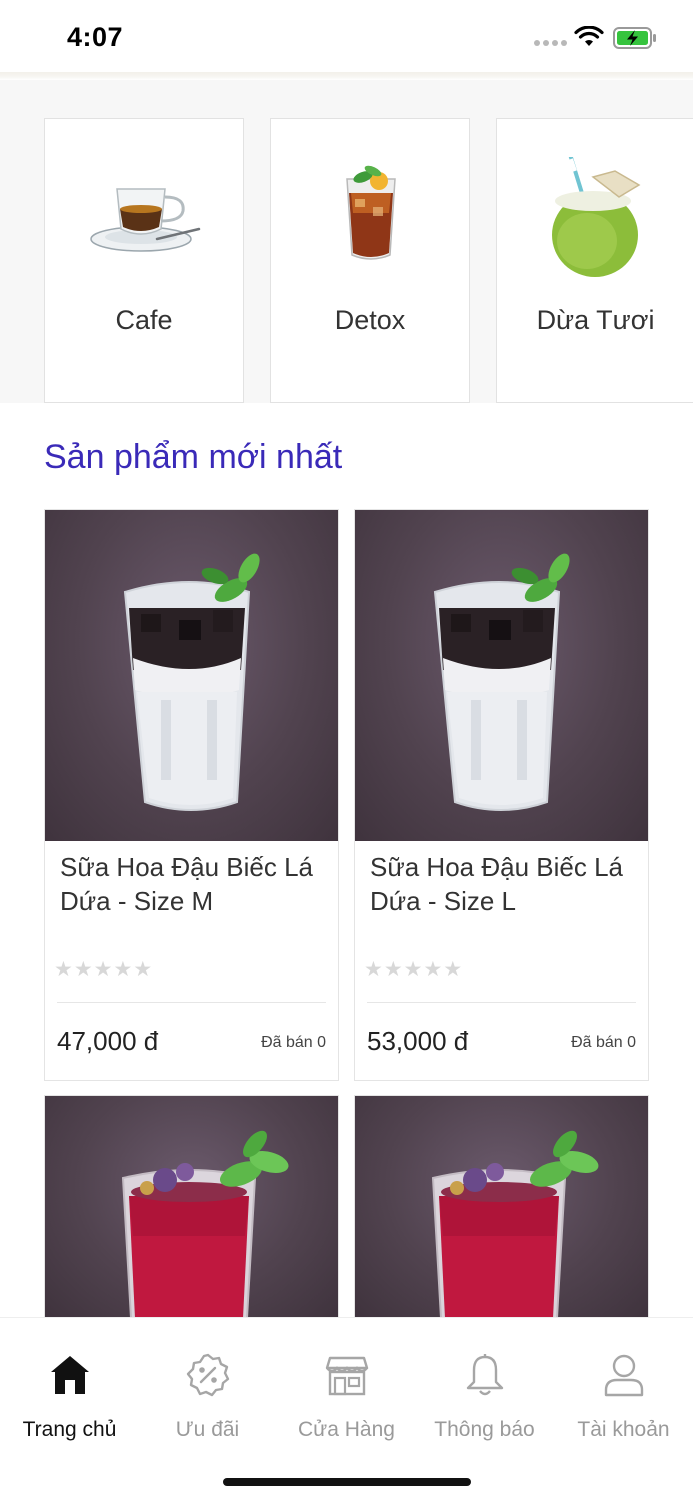 Image resolution: width=693 pixels, height=1500 pixels. What do you see at coordinates (596, 217) in the screenshot?
I see `coconut-image` at bounding box center [596, 217].